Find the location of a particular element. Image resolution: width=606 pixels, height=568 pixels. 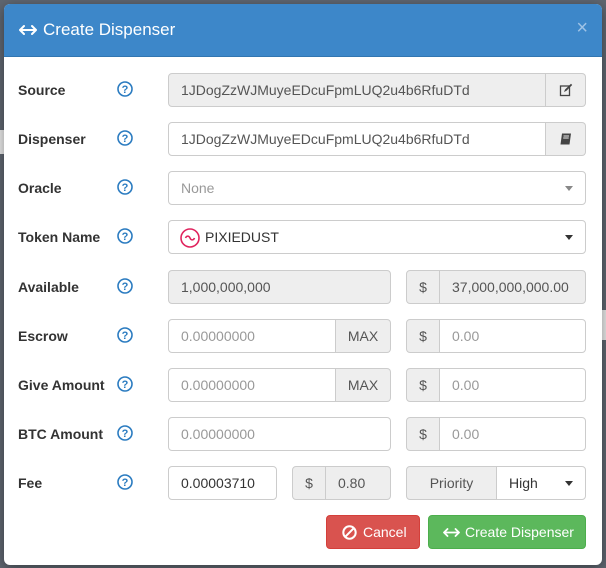

dialog-title: Create Dispenser is located at coordinates (109, 29).